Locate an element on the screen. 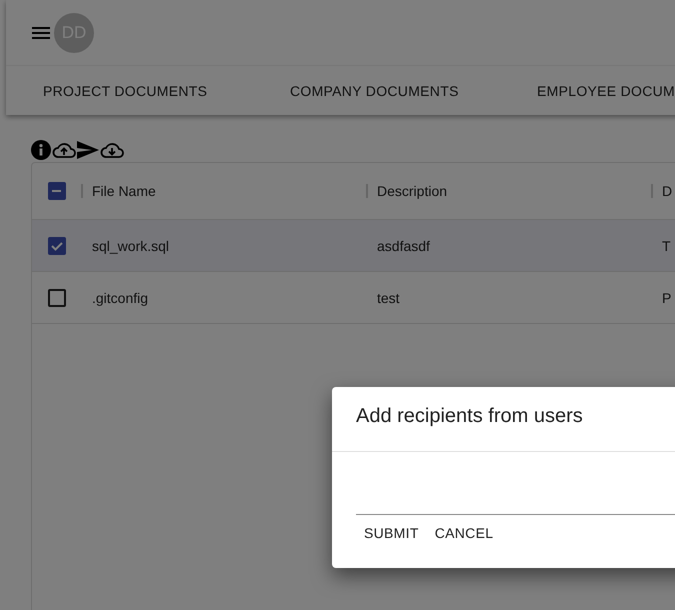  menu-icon is located at coordinates (41, 32).